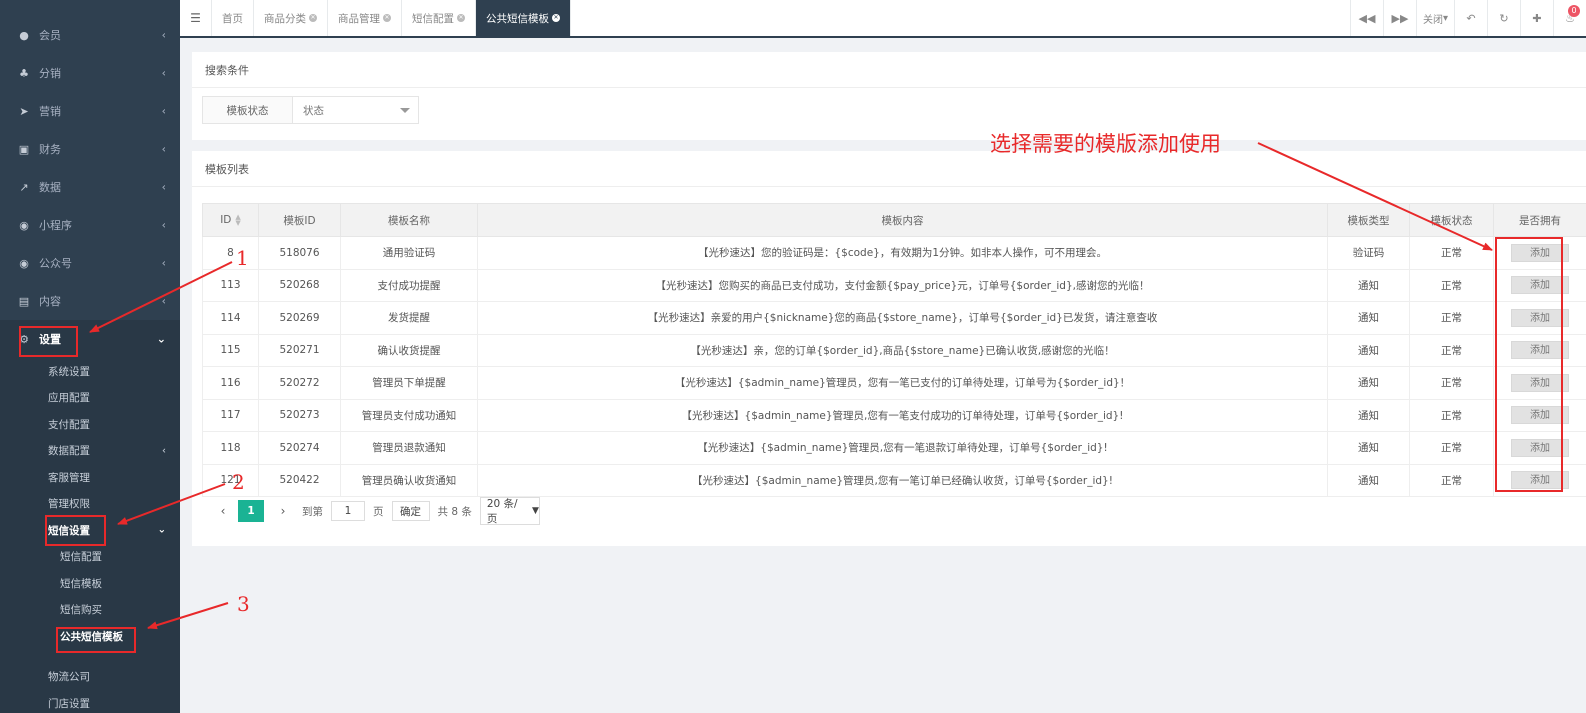 This screenshot has height=713, width=1586. I want to click on column-label: ID, so click(225, 220).